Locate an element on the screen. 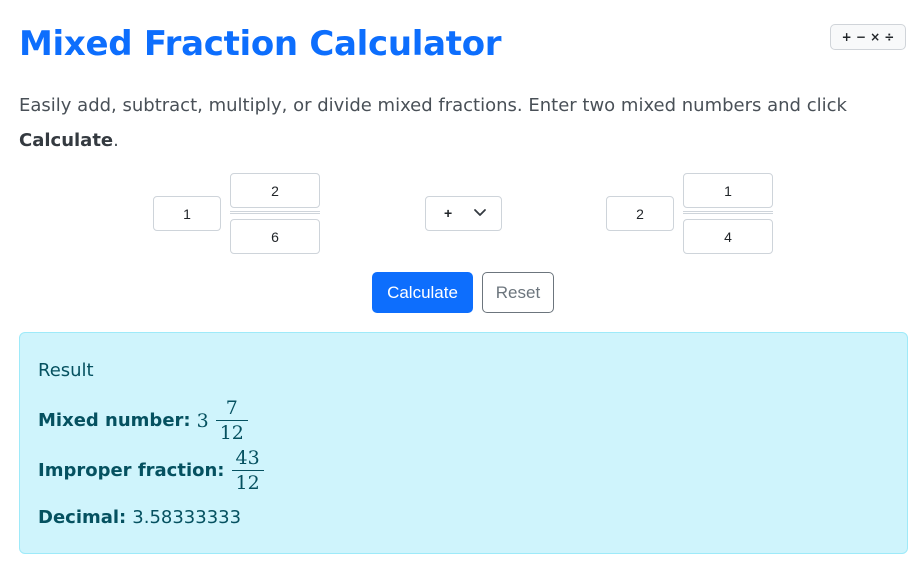 This screenshot has height=566, width=923. chevron-down-icon is located at coordinates (480, 212).